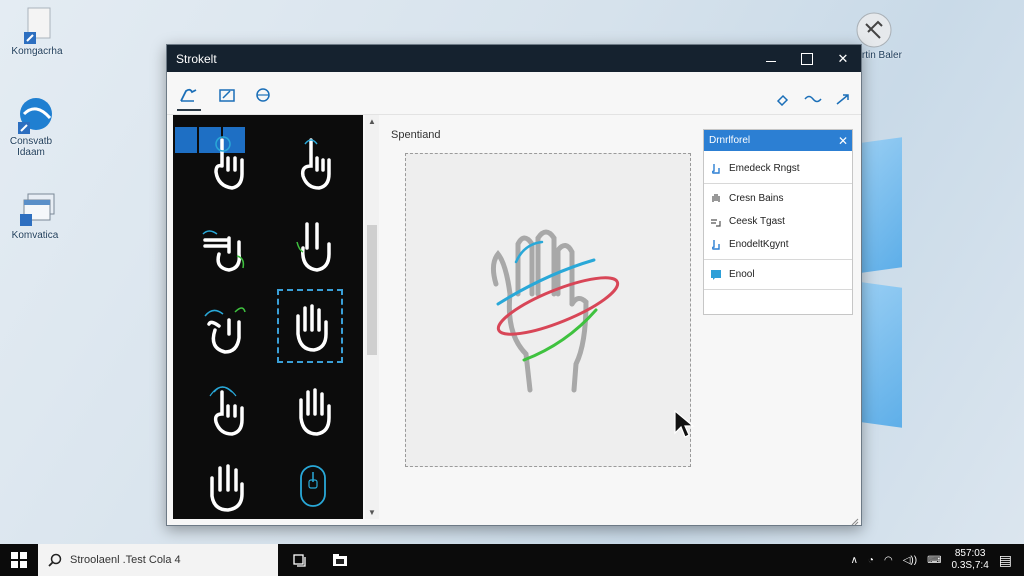  What do you see at coordinates (35, 235) in the screenshot?
I see `desktop-icon-label: Komvatica` at bounding box center [35, 235].